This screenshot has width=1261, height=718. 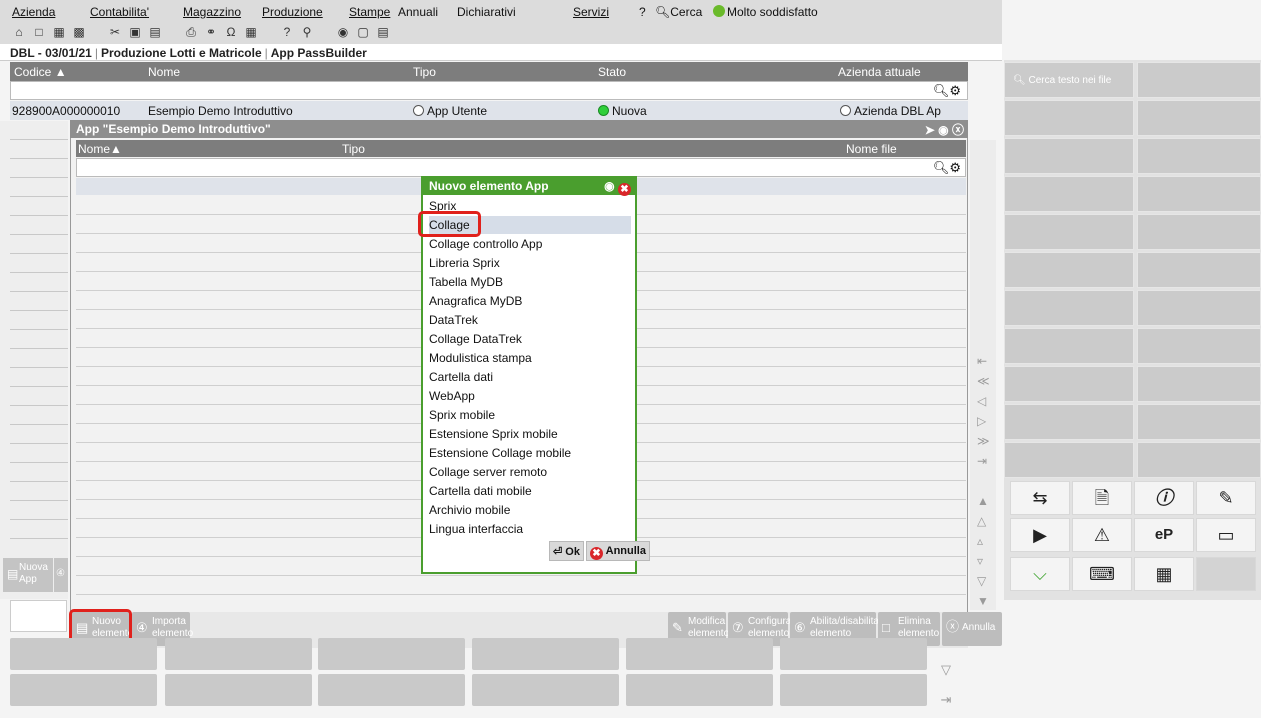 What do you see at coordinates (530, 339) in the screenshot?
I see `popup-item-collage-datatrek: Collage DataTrek` at bounding box center [530, 339].